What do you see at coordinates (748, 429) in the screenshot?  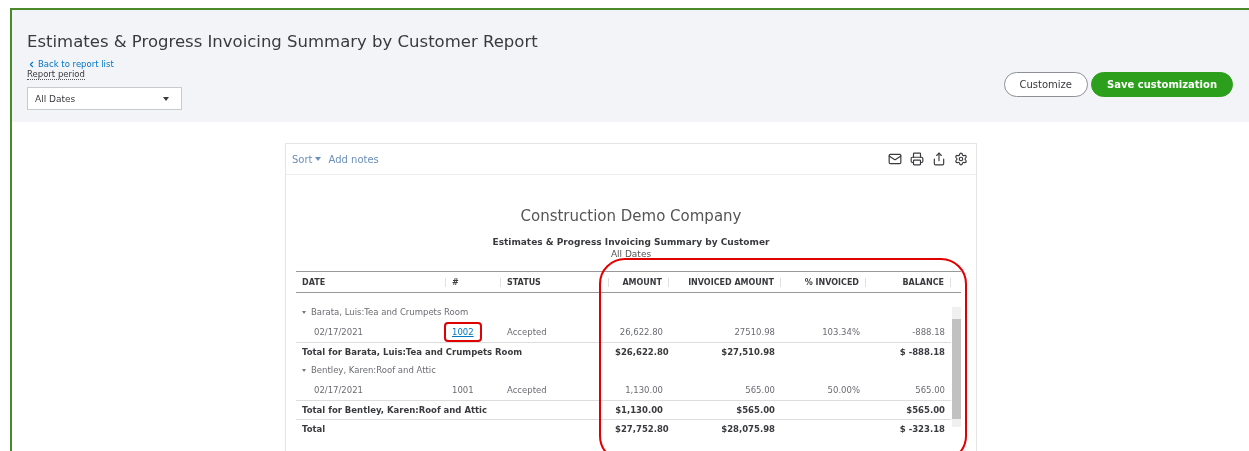 I see `total-cell-text: $28,075.98` at bounding box center [748, 429].